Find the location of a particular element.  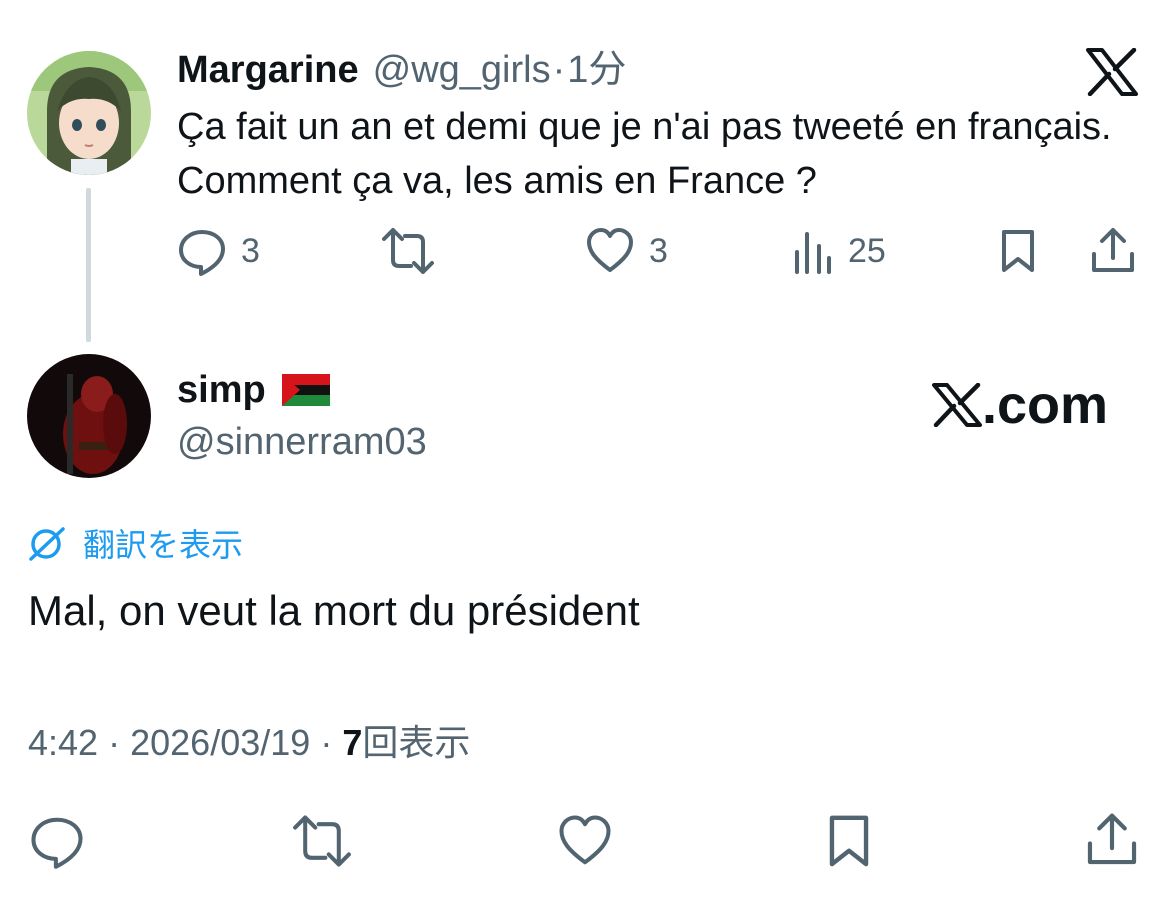

views-count: 25 is located at coordinates (867, 250).